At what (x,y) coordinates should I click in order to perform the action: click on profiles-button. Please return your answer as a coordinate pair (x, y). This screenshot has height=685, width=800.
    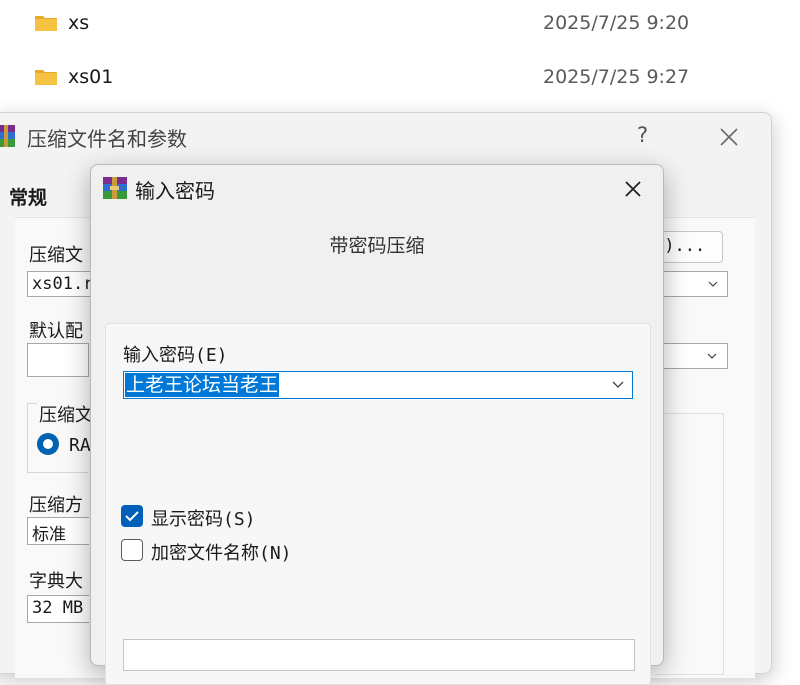
    Looking at the image, I should click on (58, 360).